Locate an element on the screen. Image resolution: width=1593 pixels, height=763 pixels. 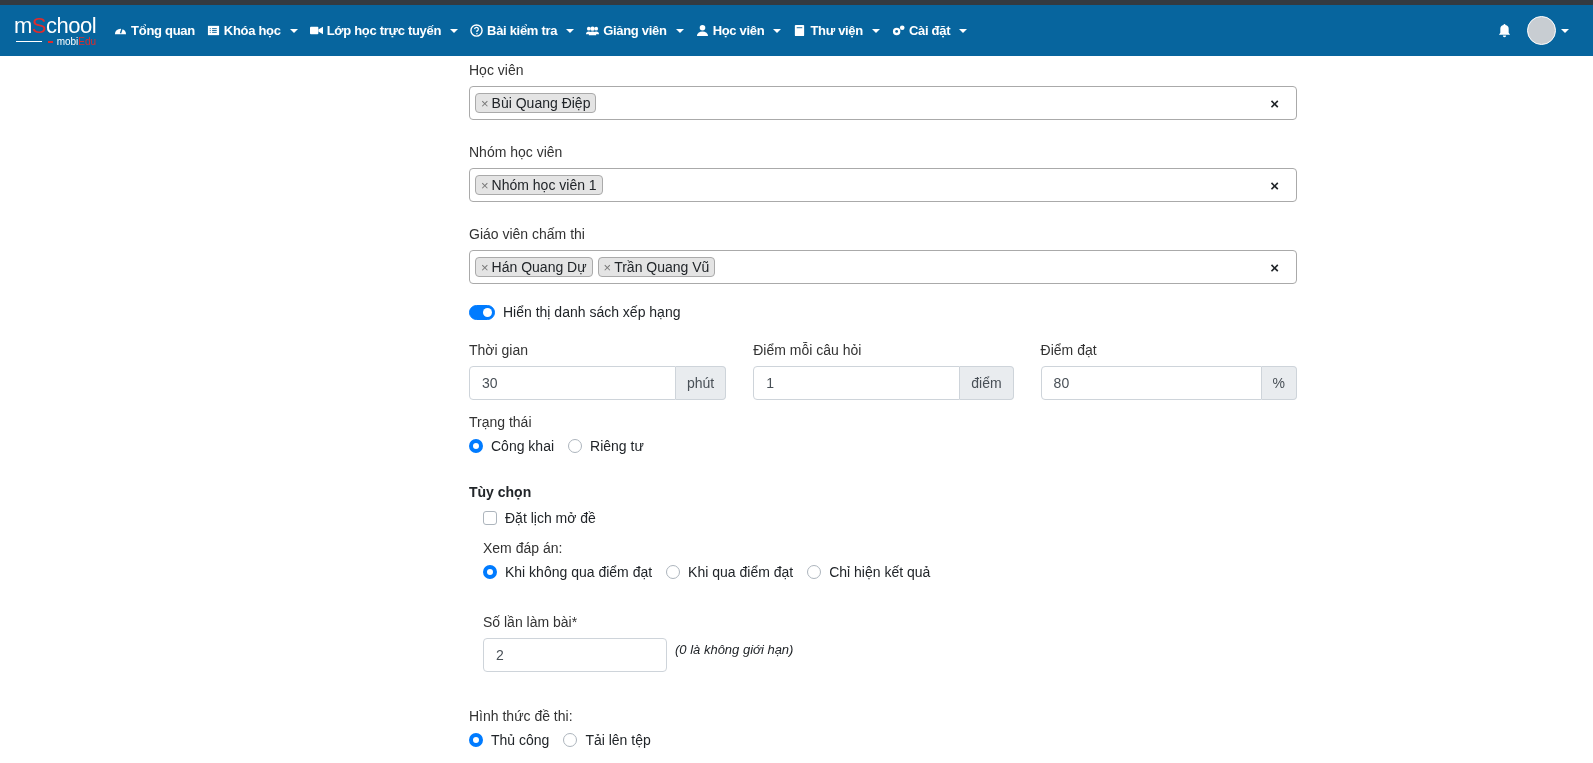
radio-label: Riêng tư is located at coordinates (617, 446).